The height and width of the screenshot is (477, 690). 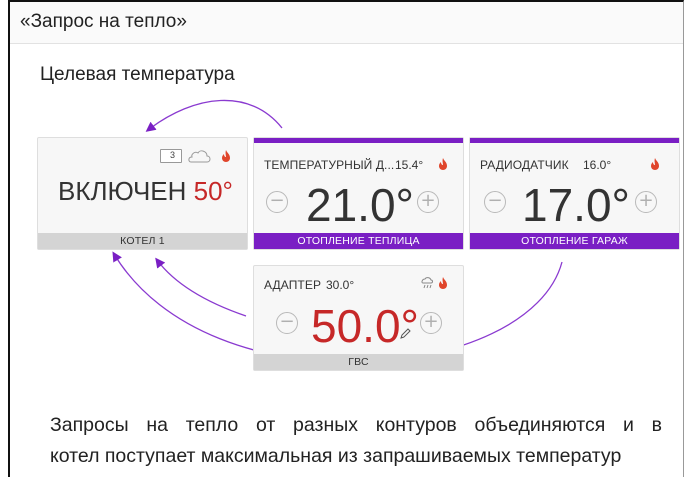 I want to click on boiler-footer: КОТЕЛ 1, so click(x=142, y=241).